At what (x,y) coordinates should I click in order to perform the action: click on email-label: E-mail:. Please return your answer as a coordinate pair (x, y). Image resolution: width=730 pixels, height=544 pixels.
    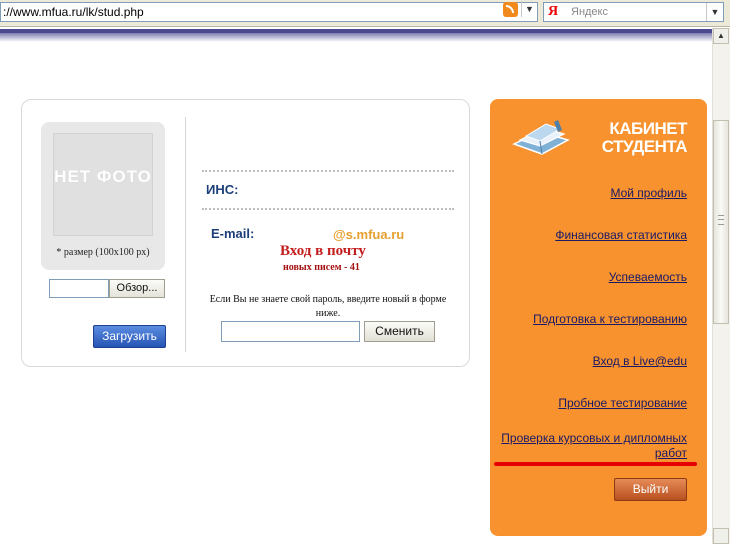
    Looking at the image, I should click on (233, 233).